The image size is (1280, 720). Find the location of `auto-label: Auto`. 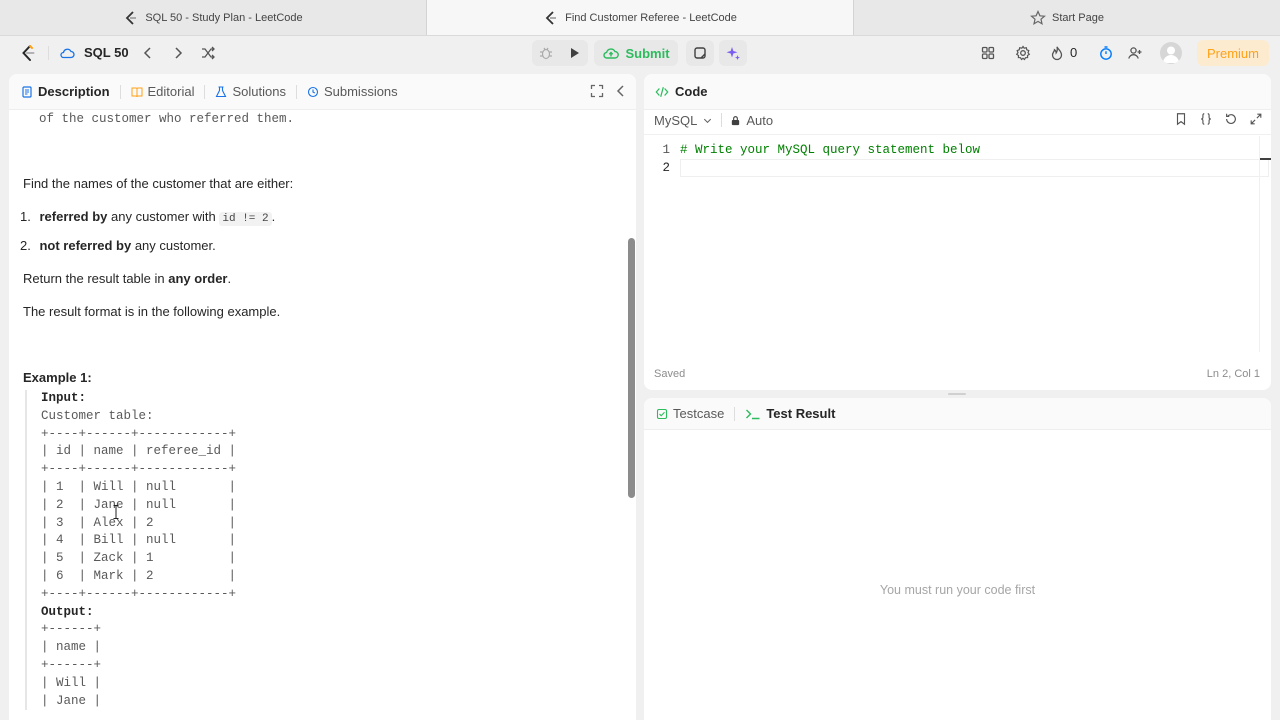

auto-label: Auto is located at coordinates (760, 120).